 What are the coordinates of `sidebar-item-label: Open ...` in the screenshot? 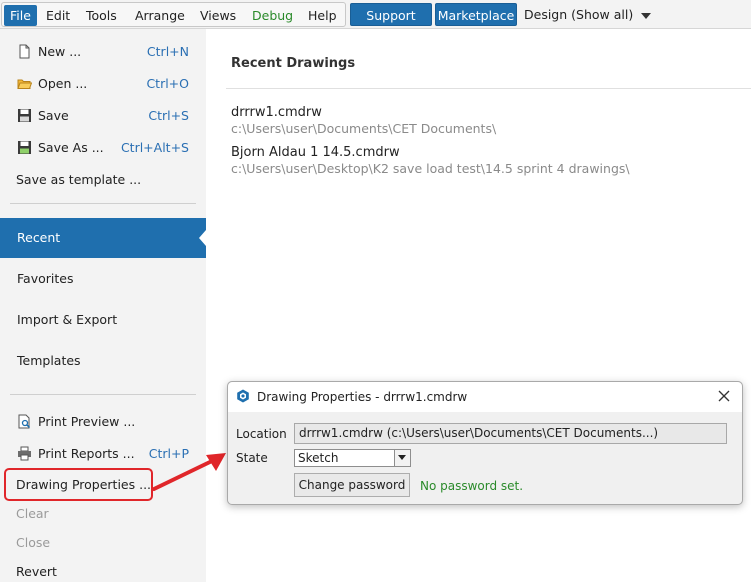 It's located at (63, 83).